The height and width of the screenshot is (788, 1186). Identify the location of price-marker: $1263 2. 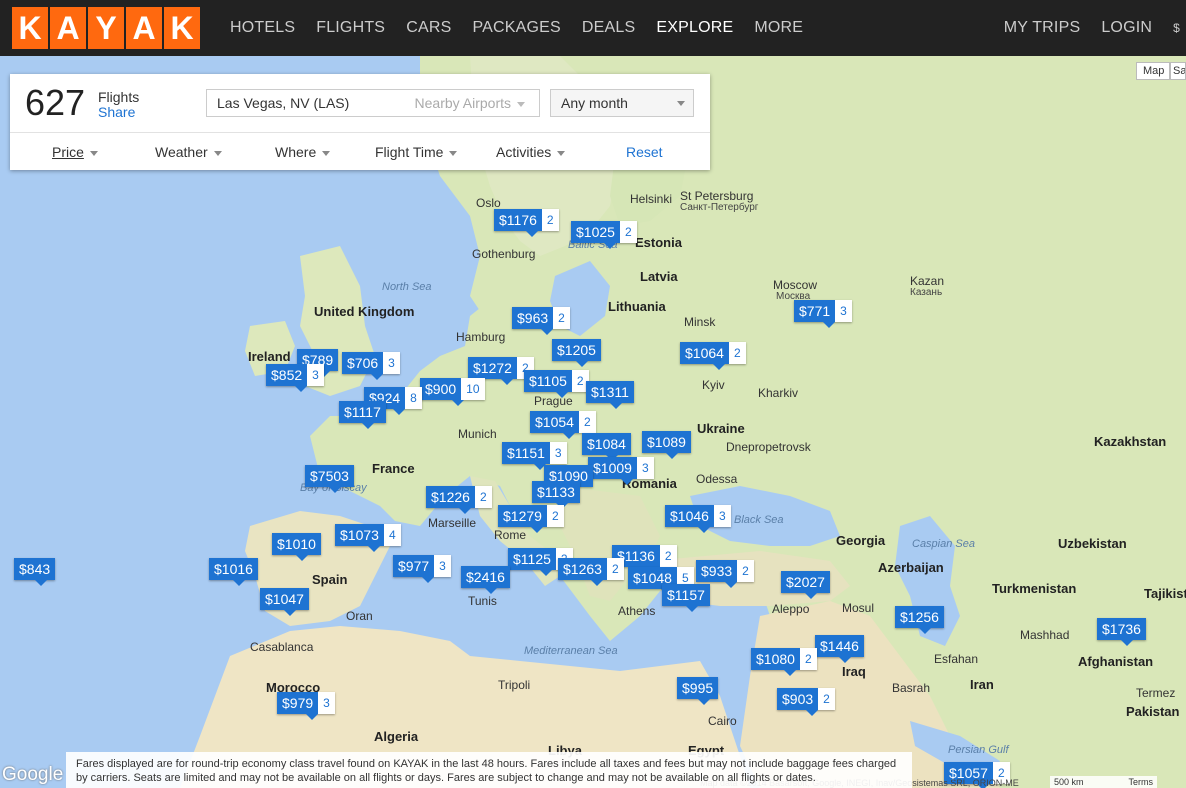
(591, 572).